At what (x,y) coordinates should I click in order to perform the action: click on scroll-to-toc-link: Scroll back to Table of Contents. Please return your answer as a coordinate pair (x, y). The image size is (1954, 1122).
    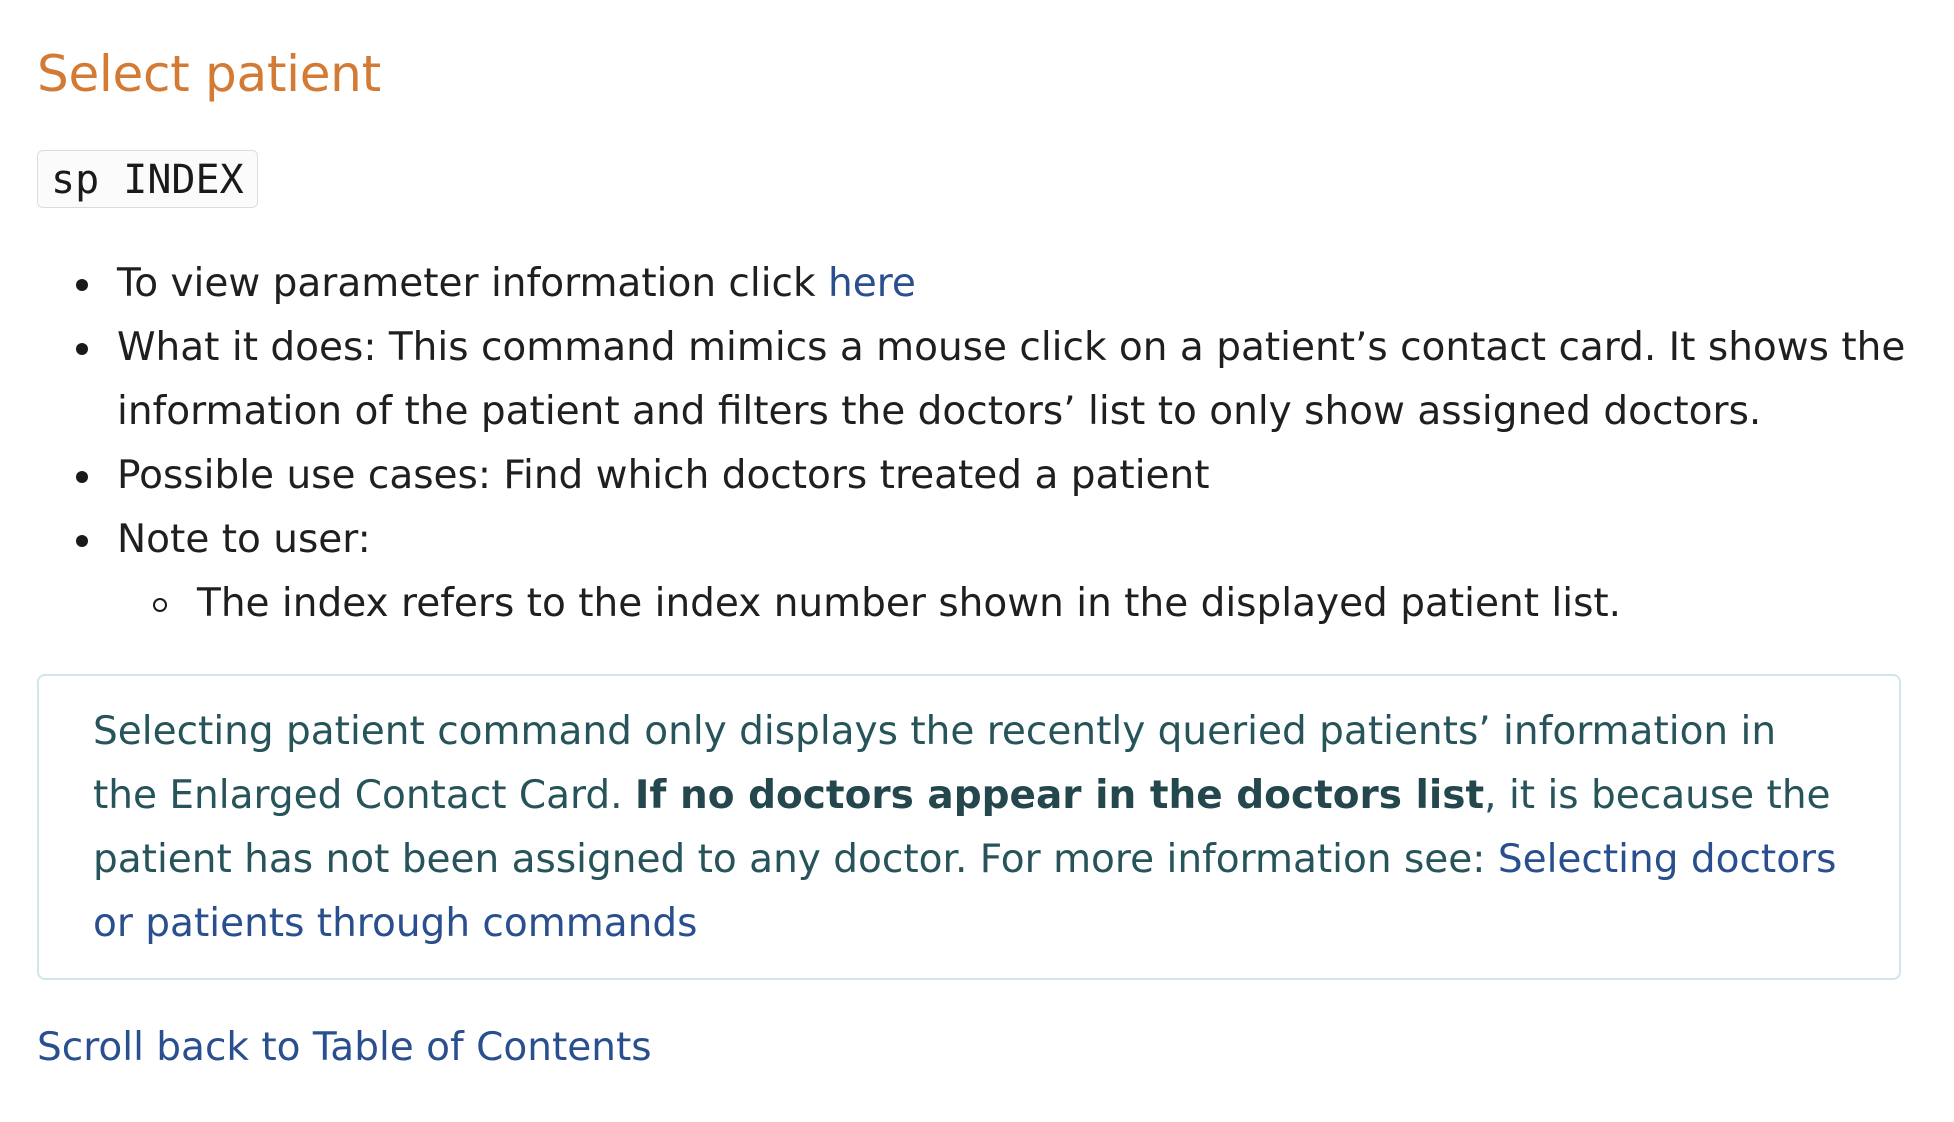
    Looking at the image, I should click on (344, 1048).